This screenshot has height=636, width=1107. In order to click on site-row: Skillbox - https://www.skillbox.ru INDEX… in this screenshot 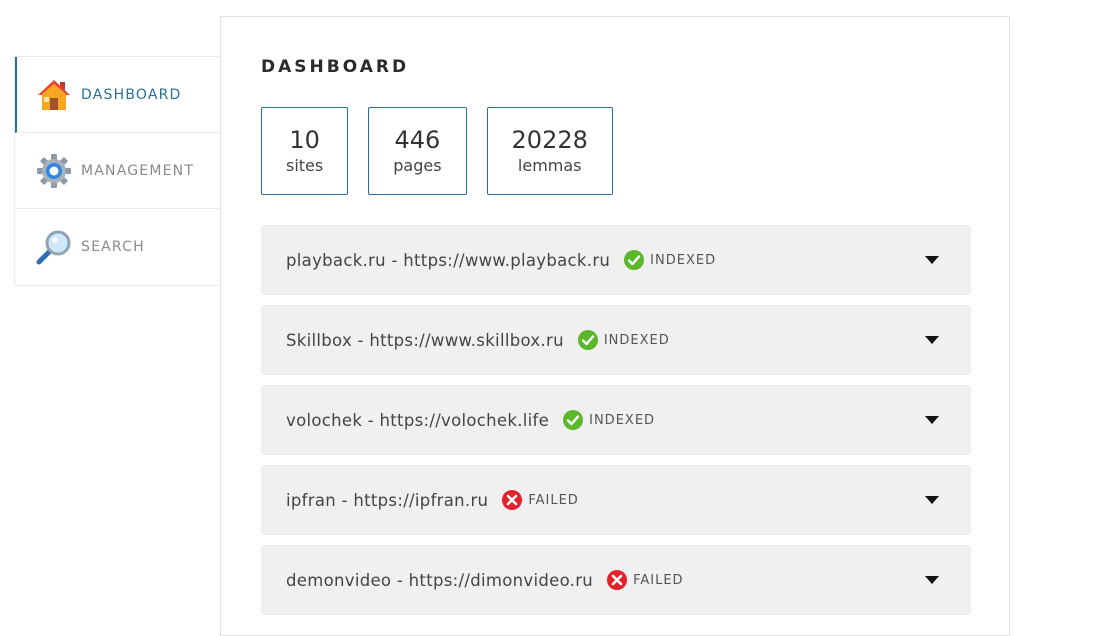, I will do `click(616, 340)`.